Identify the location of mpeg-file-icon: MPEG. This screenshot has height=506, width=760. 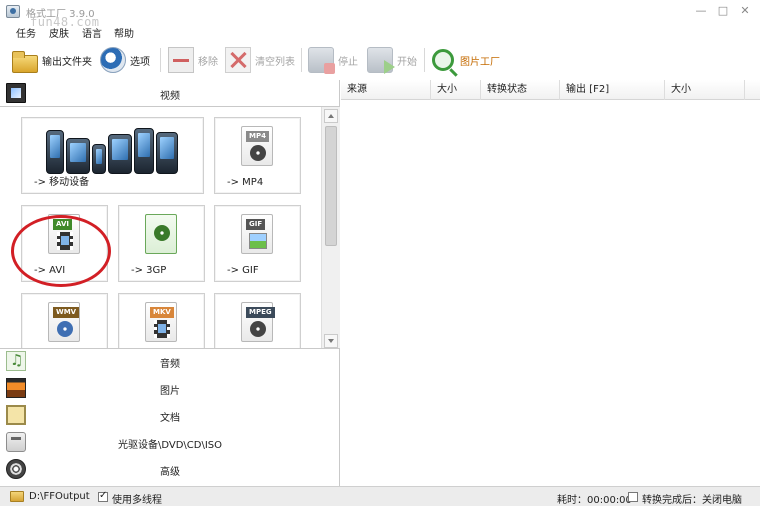
(258, 322).